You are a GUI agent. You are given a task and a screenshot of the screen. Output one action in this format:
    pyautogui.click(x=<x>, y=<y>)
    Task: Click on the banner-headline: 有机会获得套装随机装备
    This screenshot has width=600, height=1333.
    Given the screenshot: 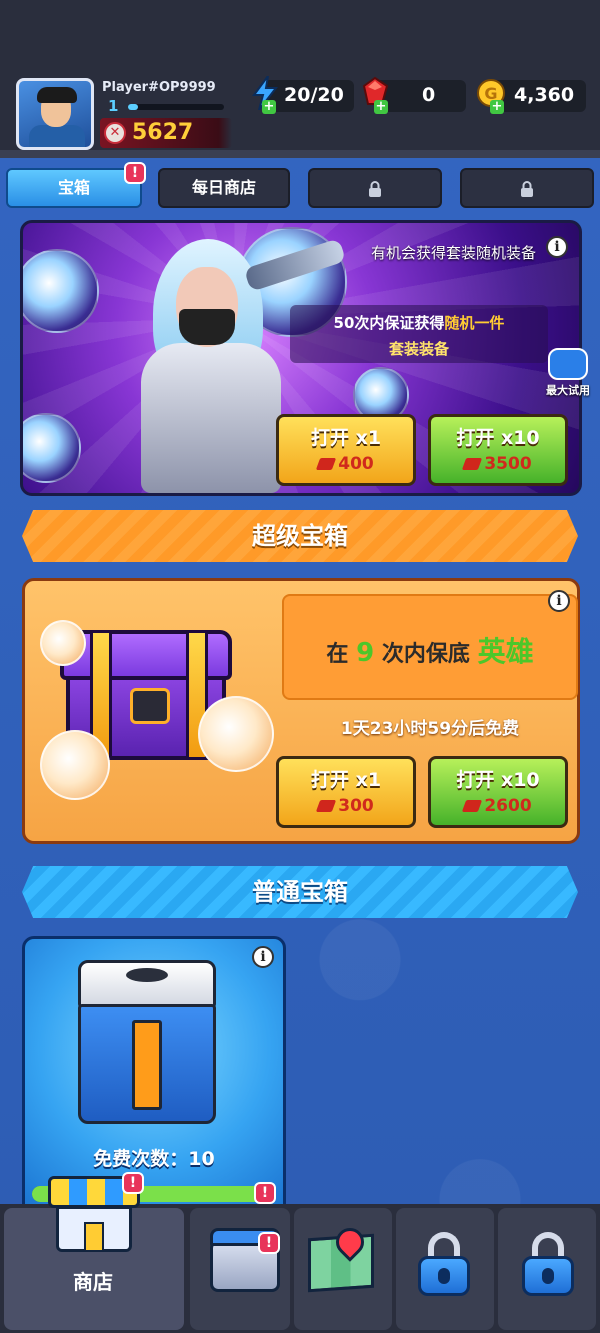 What is the action you would take?
    pyautogui.click(x=453, y=253)
    